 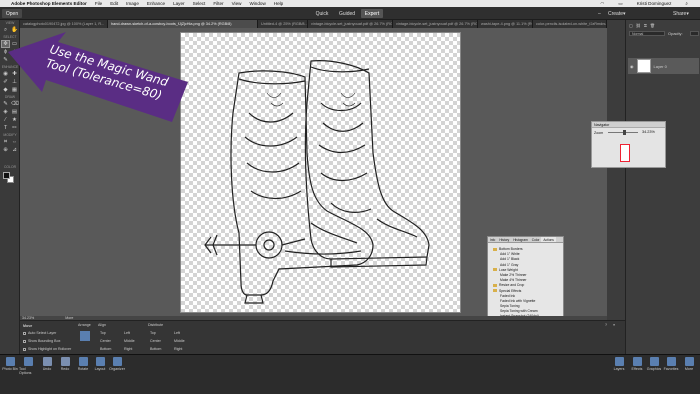 What do you see at coordinates (520, 239) in the screenshot?
I see `tab-histogram: Histogram` at bounding box center [520, 239].